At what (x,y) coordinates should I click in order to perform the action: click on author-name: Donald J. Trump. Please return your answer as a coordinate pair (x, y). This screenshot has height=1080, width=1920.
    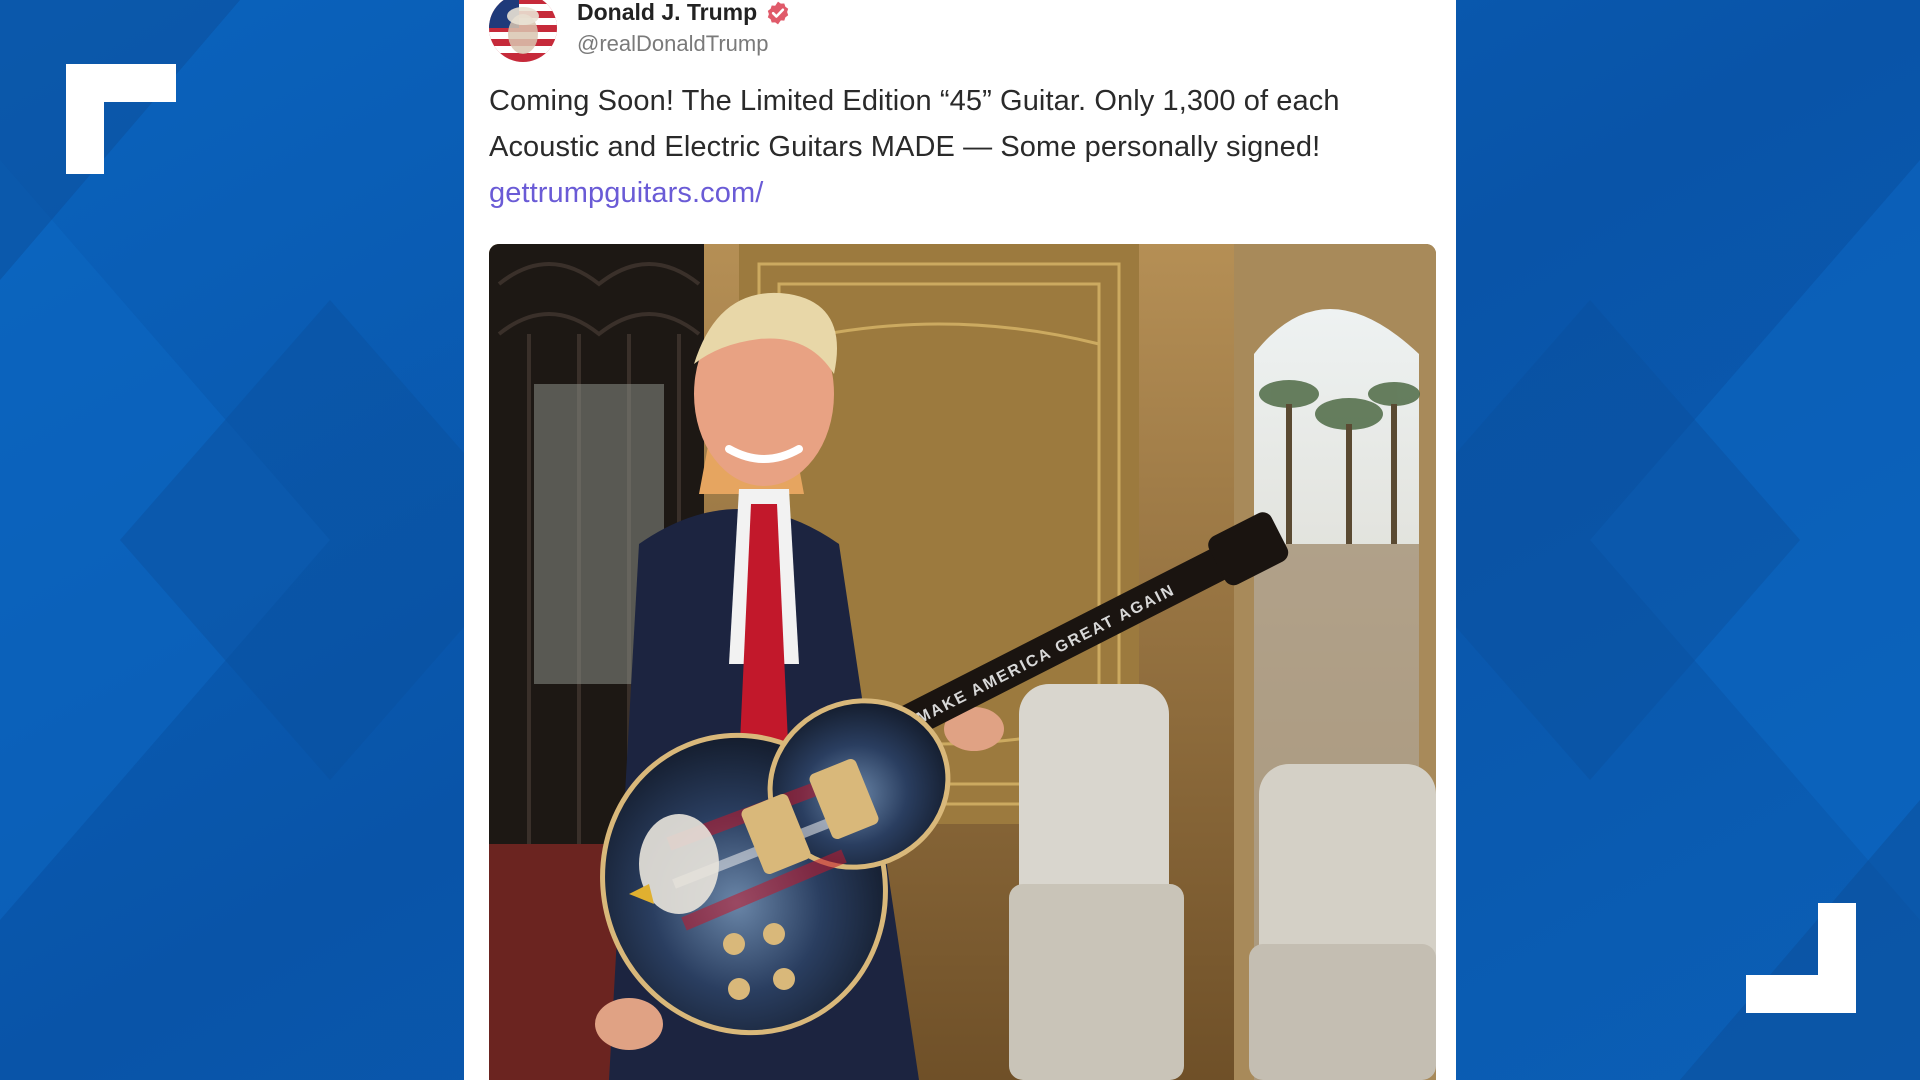
    Looking at the image, I should click on (667, 13).